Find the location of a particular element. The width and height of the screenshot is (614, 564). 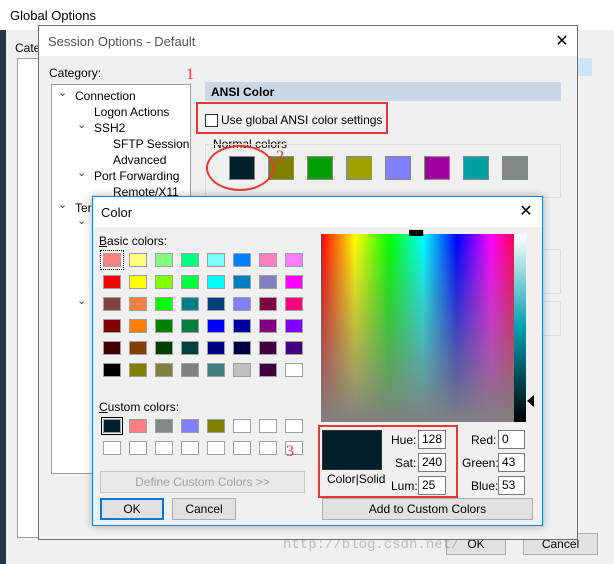

color-cancel-button: Cancel is located at coordinates (204, 509).